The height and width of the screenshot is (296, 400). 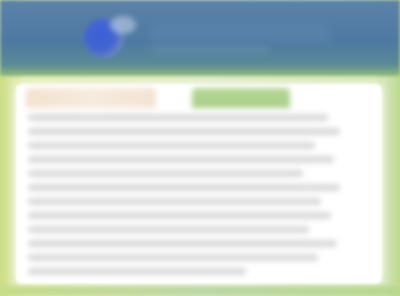 I want to click on site-title-blurred, so click(x=240, y=33).